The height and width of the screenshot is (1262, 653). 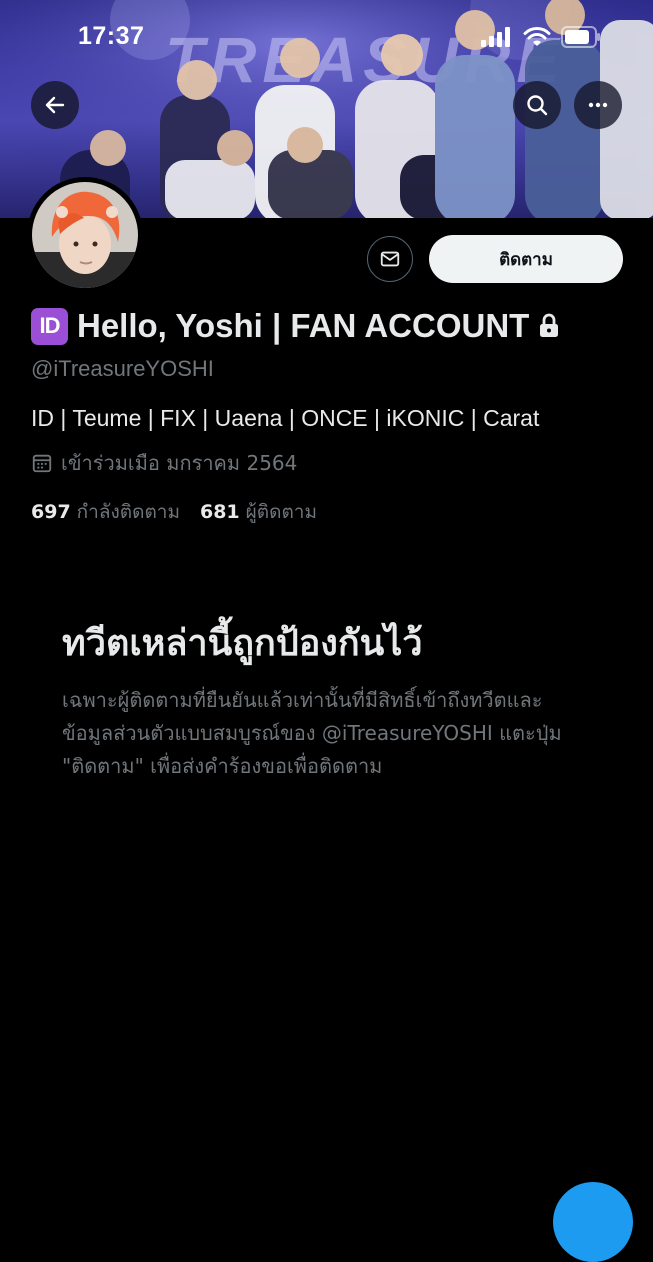 I want to click on arrow-left-icon, so click(x=55, y=105).